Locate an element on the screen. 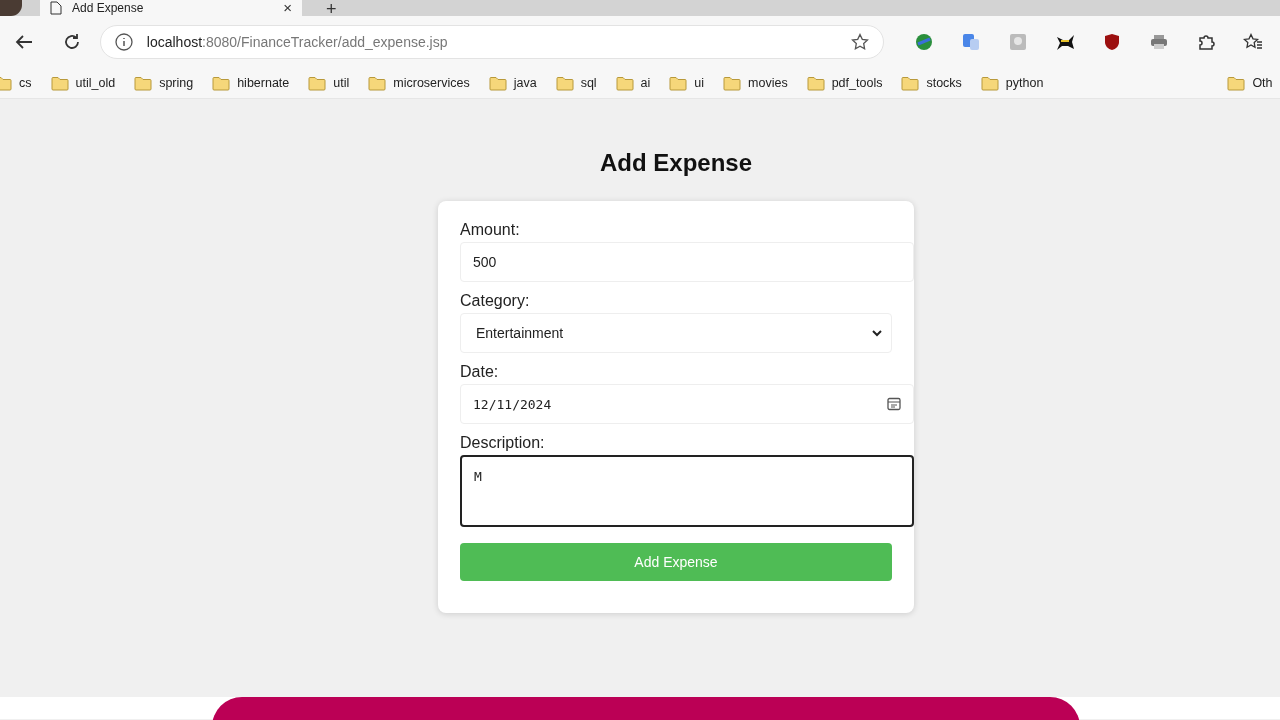  info-icon is located at coordinates (123, 42).